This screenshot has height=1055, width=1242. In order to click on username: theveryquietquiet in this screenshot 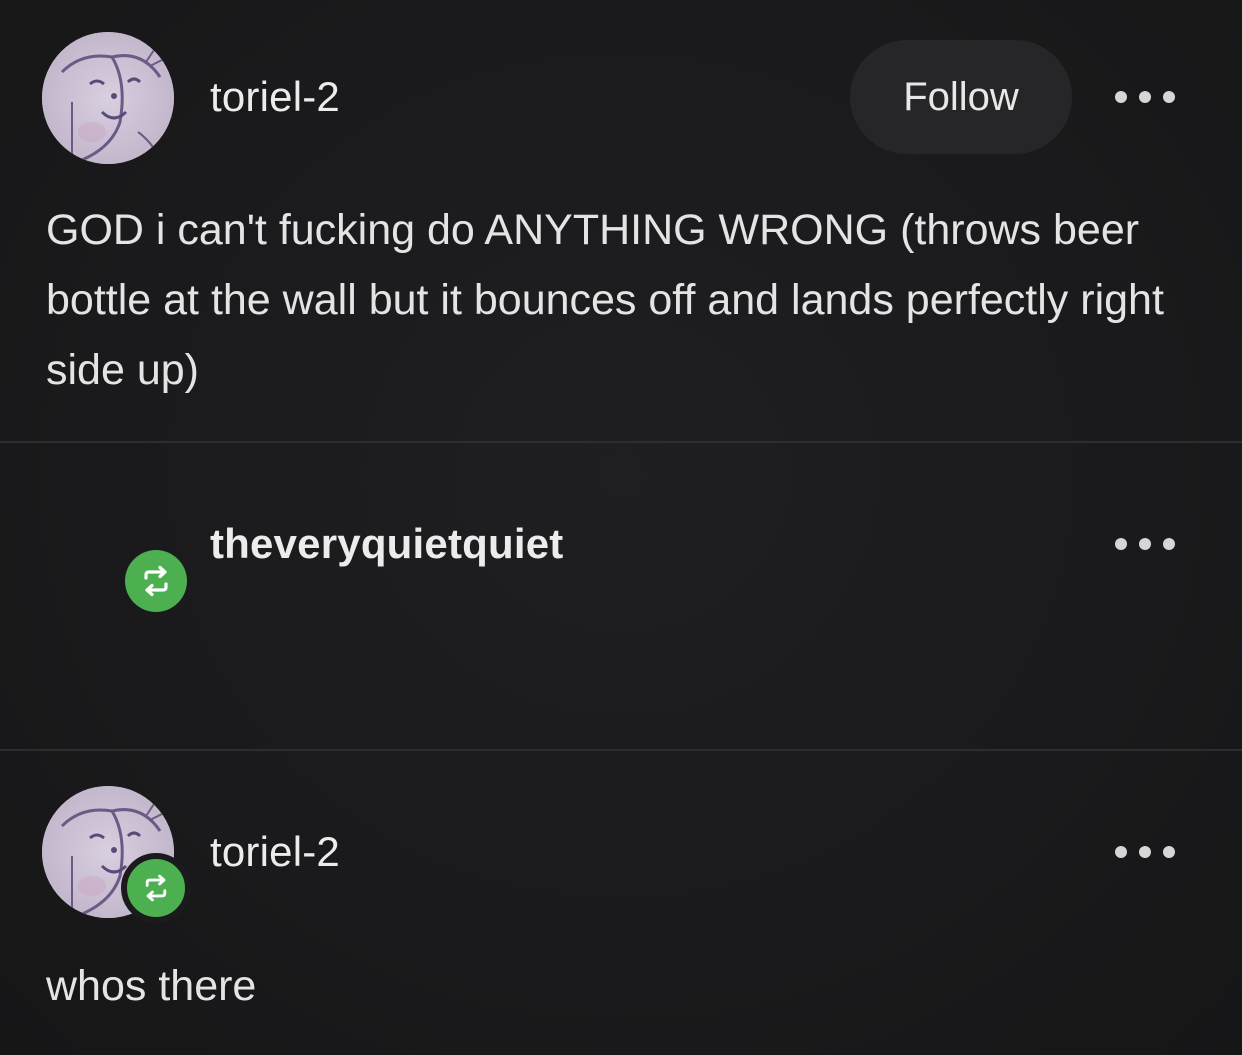, I will do `click(386, 544)`.